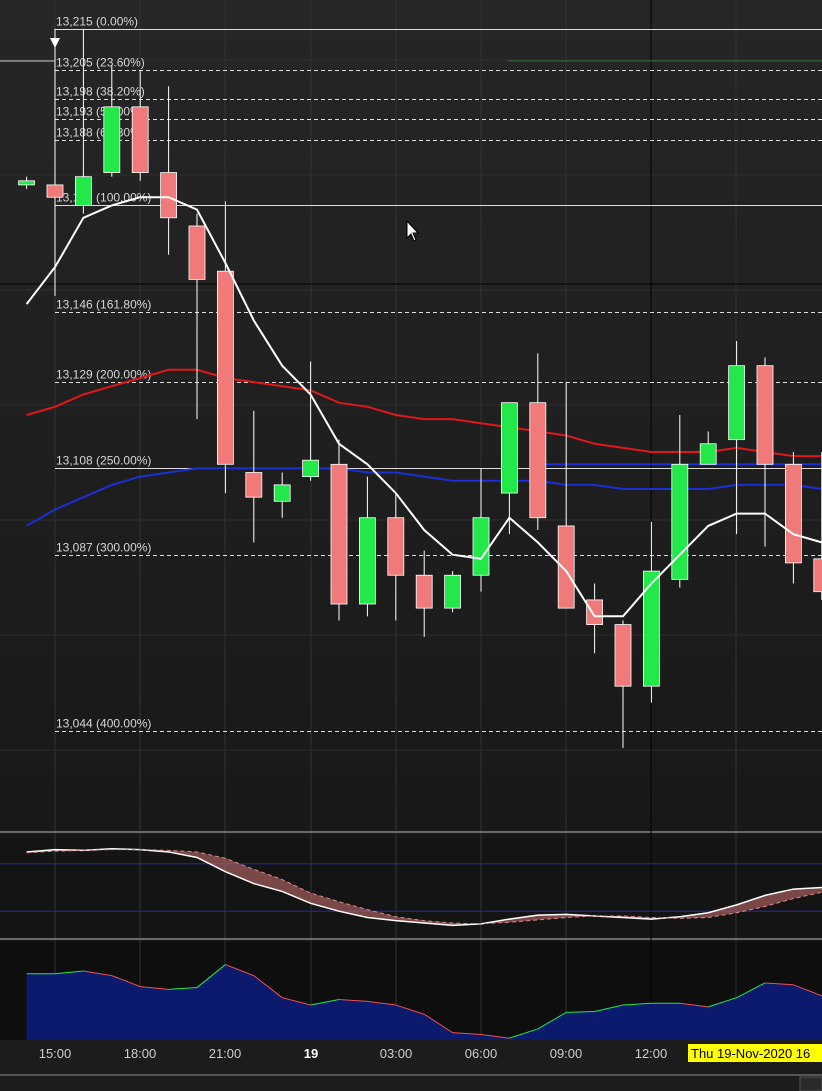 This screenshot has height=1091, width=822. Describe the element at coordinates (413, 230) in the screenshot. I see `mouse-cursor-icon` at that location.